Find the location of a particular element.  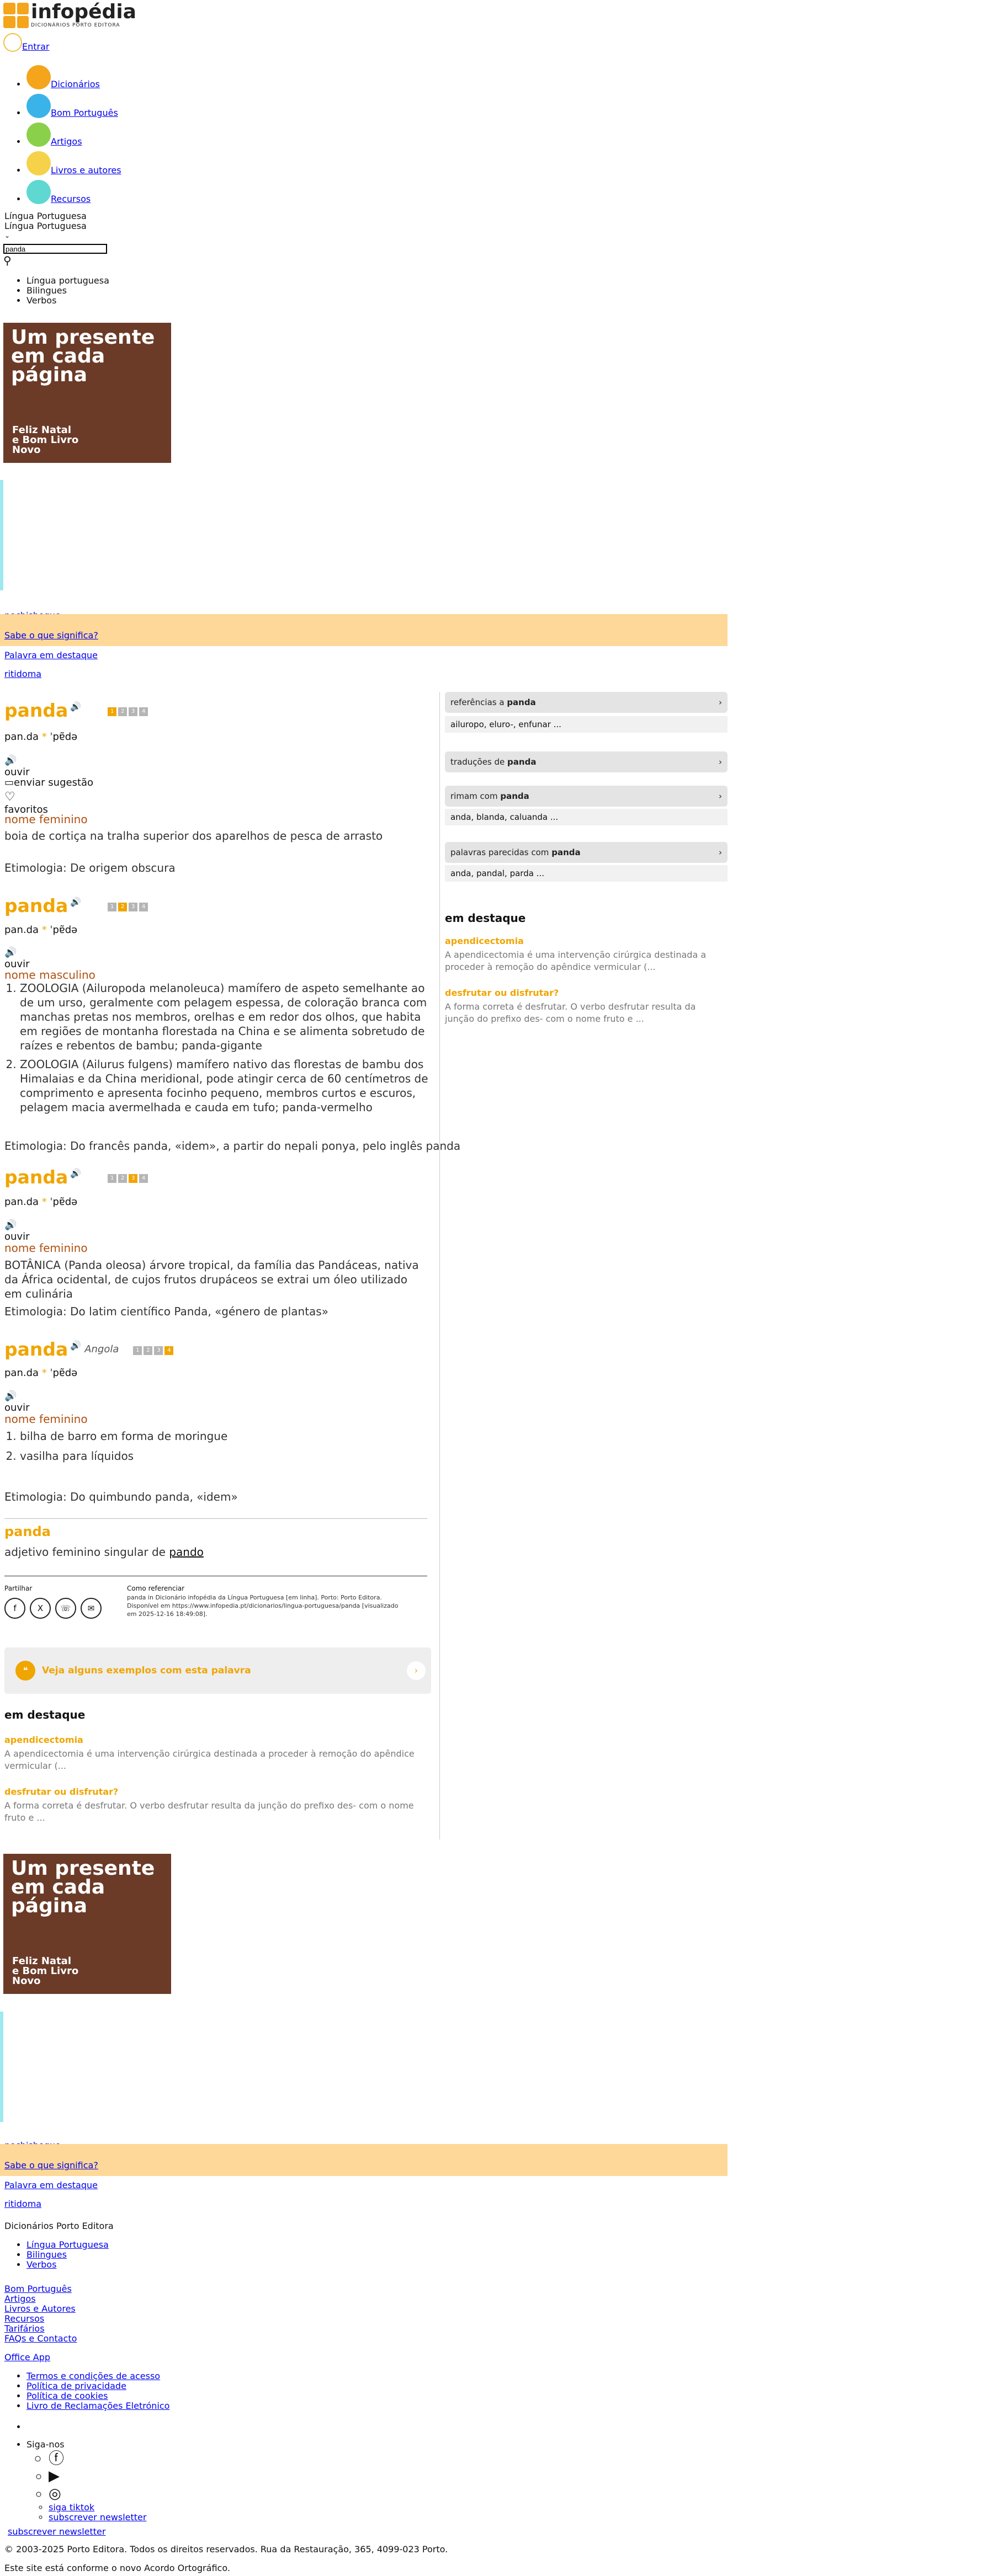

menu-item: Língua portuguesa is located at coordinates (67, 281).